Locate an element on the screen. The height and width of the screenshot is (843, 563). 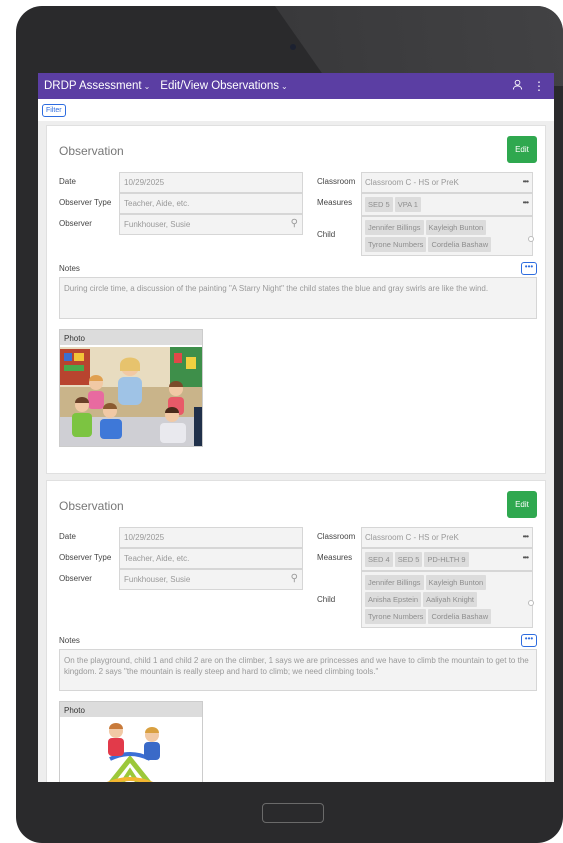
home-button is located at coordinates (293, 813).